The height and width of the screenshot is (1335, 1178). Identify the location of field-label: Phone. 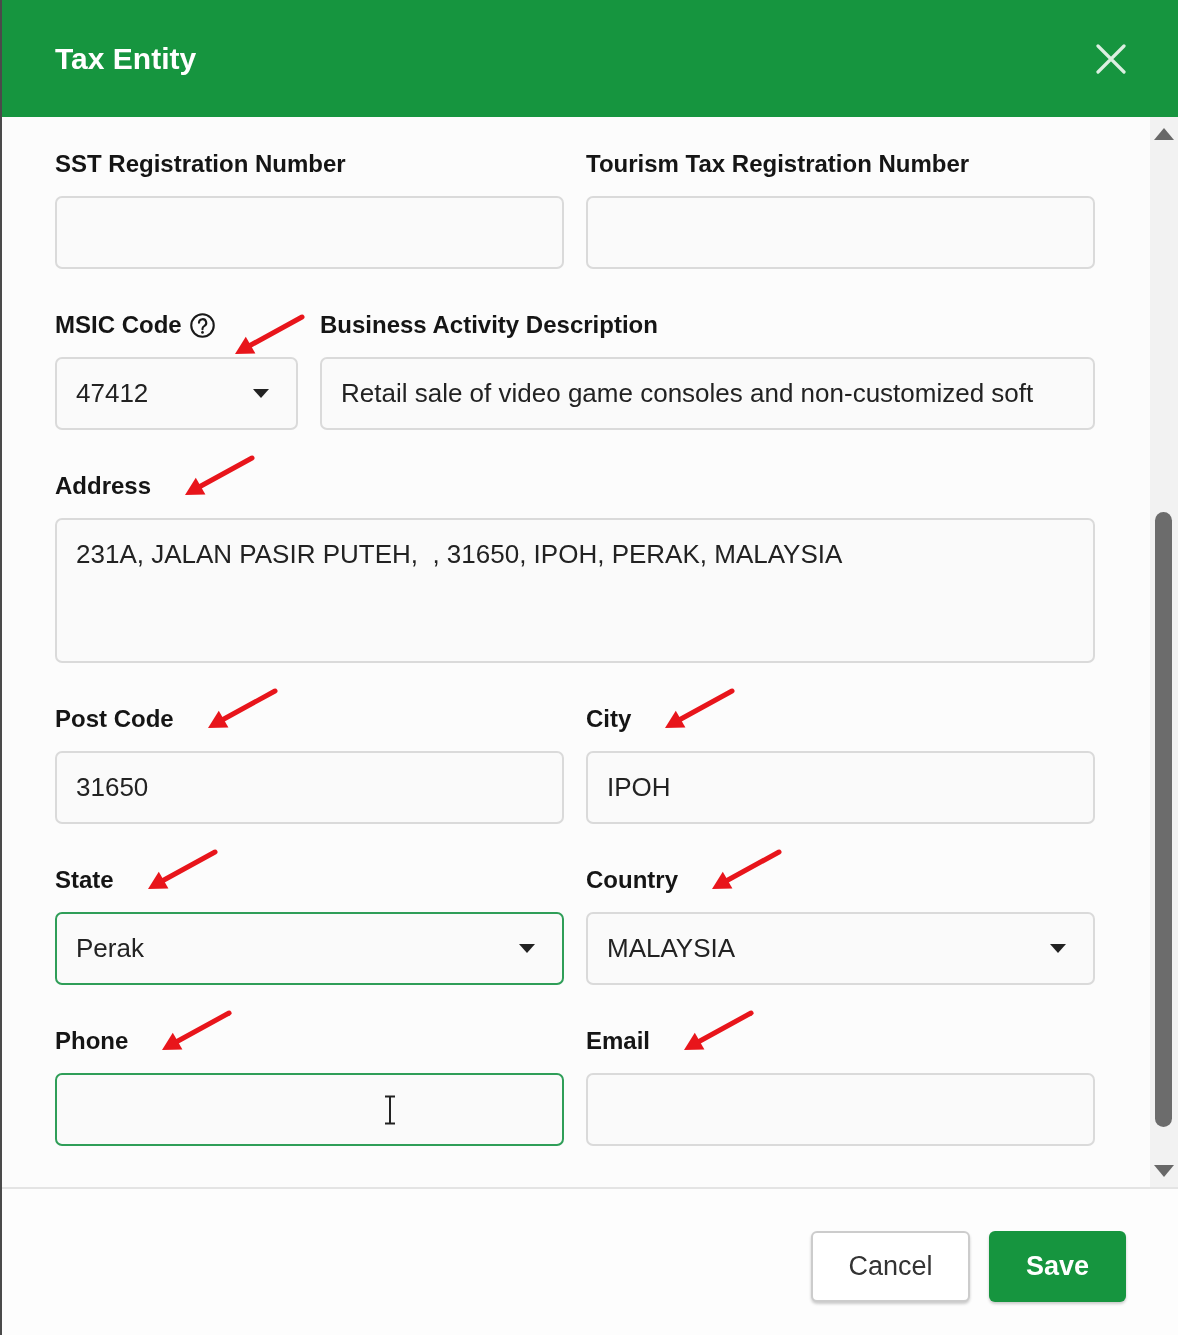
(92, 1041).